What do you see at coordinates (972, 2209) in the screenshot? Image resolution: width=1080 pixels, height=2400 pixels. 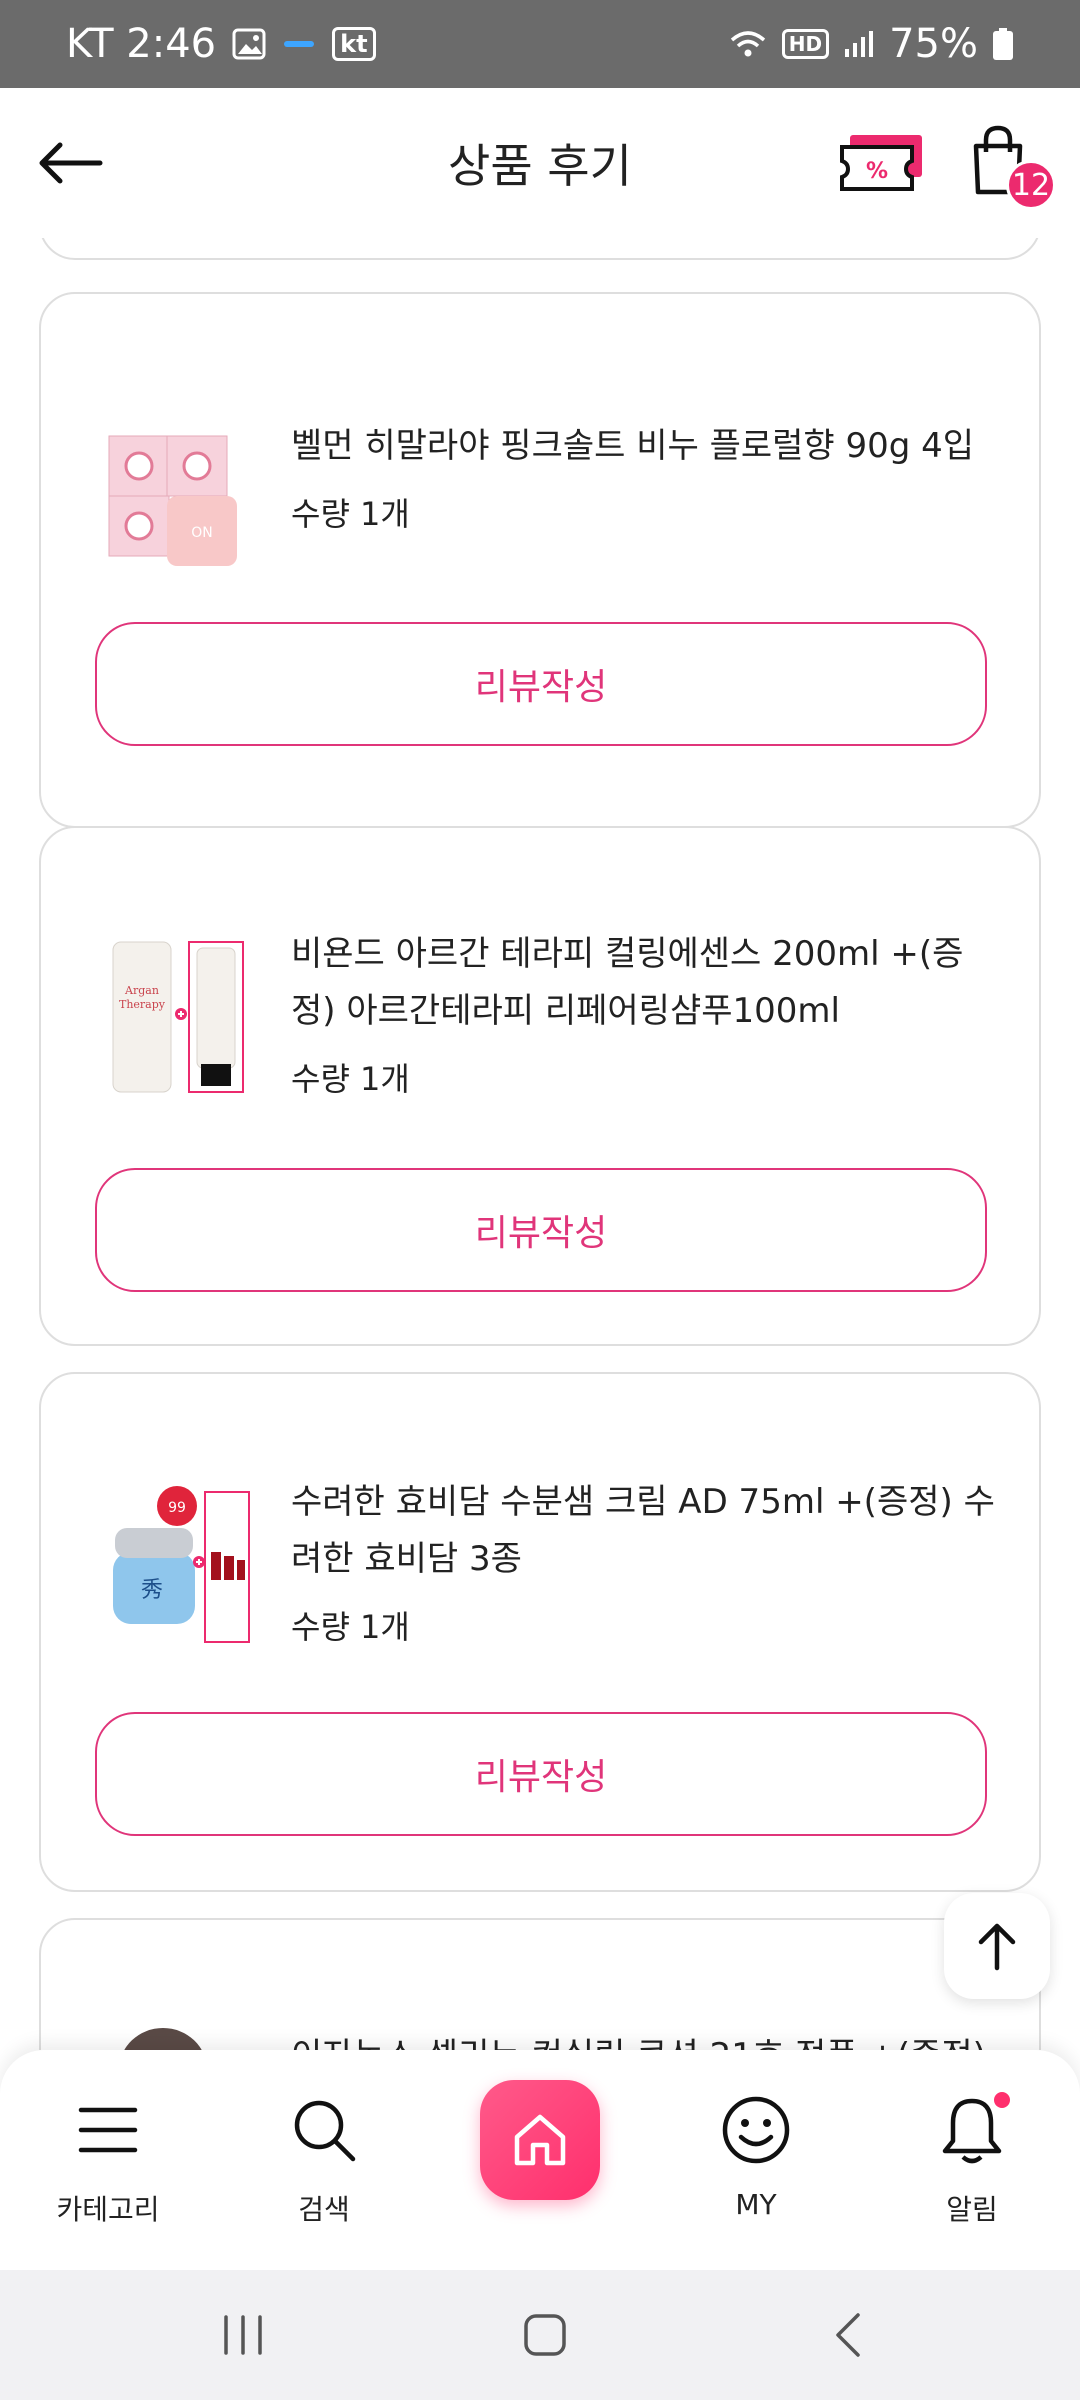 I see `nav-label: 알림` at bounding box center [972, 2209].